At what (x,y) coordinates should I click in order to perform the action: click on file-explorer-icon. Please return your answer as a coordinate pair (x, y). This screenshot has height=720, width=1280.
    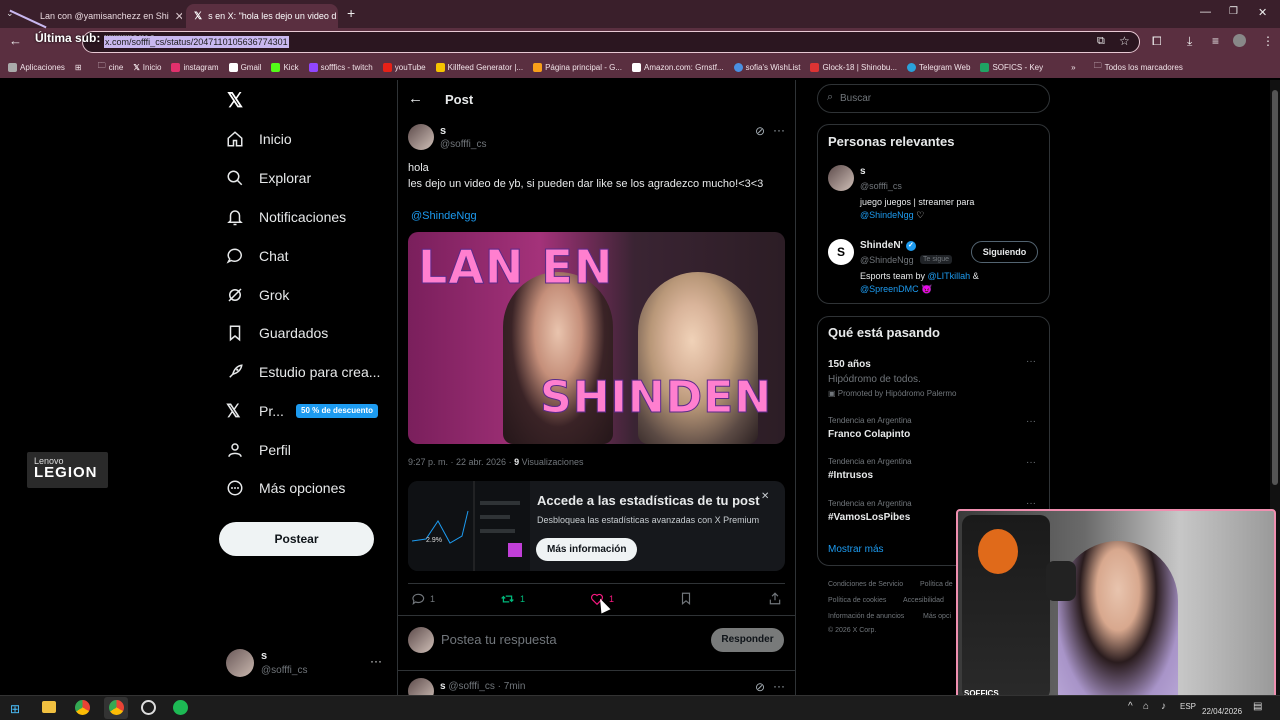
    Looking at the image, I should click on (49, 707).